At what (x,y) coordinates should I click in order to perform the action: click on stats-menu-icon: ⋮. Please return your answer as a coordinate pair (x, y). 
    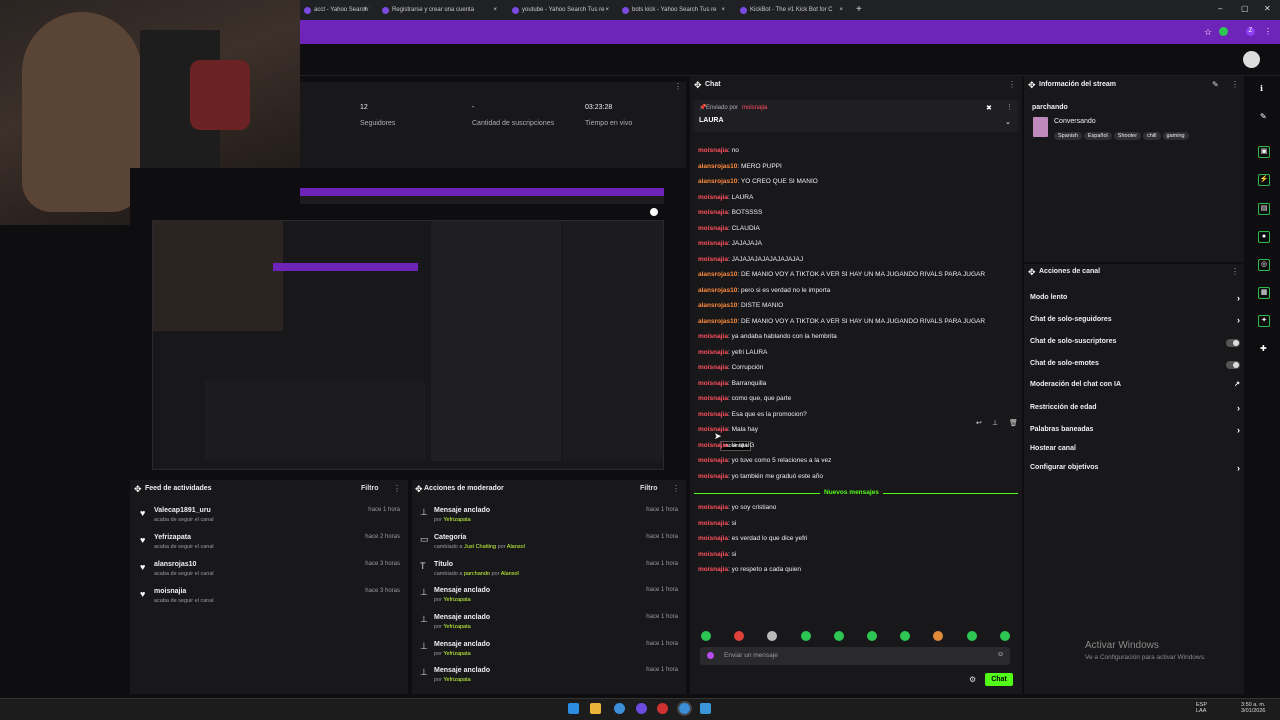
    Looking at the image, I should click on (678, 86).